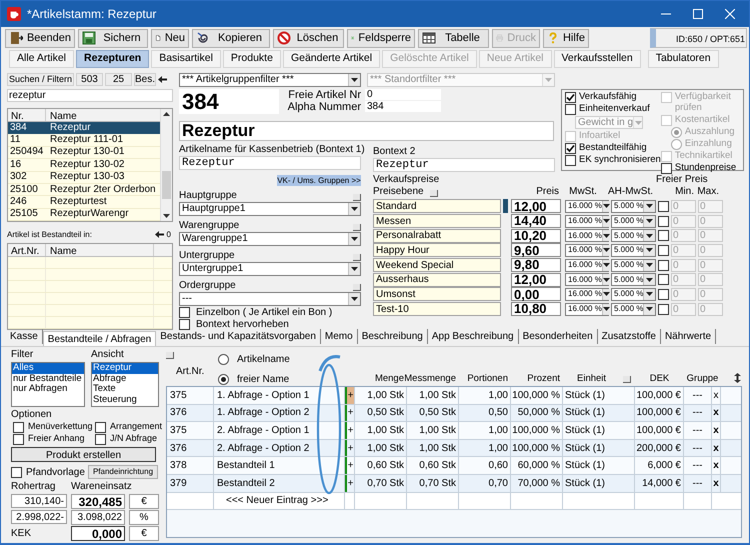 Image resolution: width=750 pixels, height=545 pixels. What do you see at coordinates (308, 38) in the screenshot?
I see `toolbar-button: Löschen` at bounding box center [308, 38].